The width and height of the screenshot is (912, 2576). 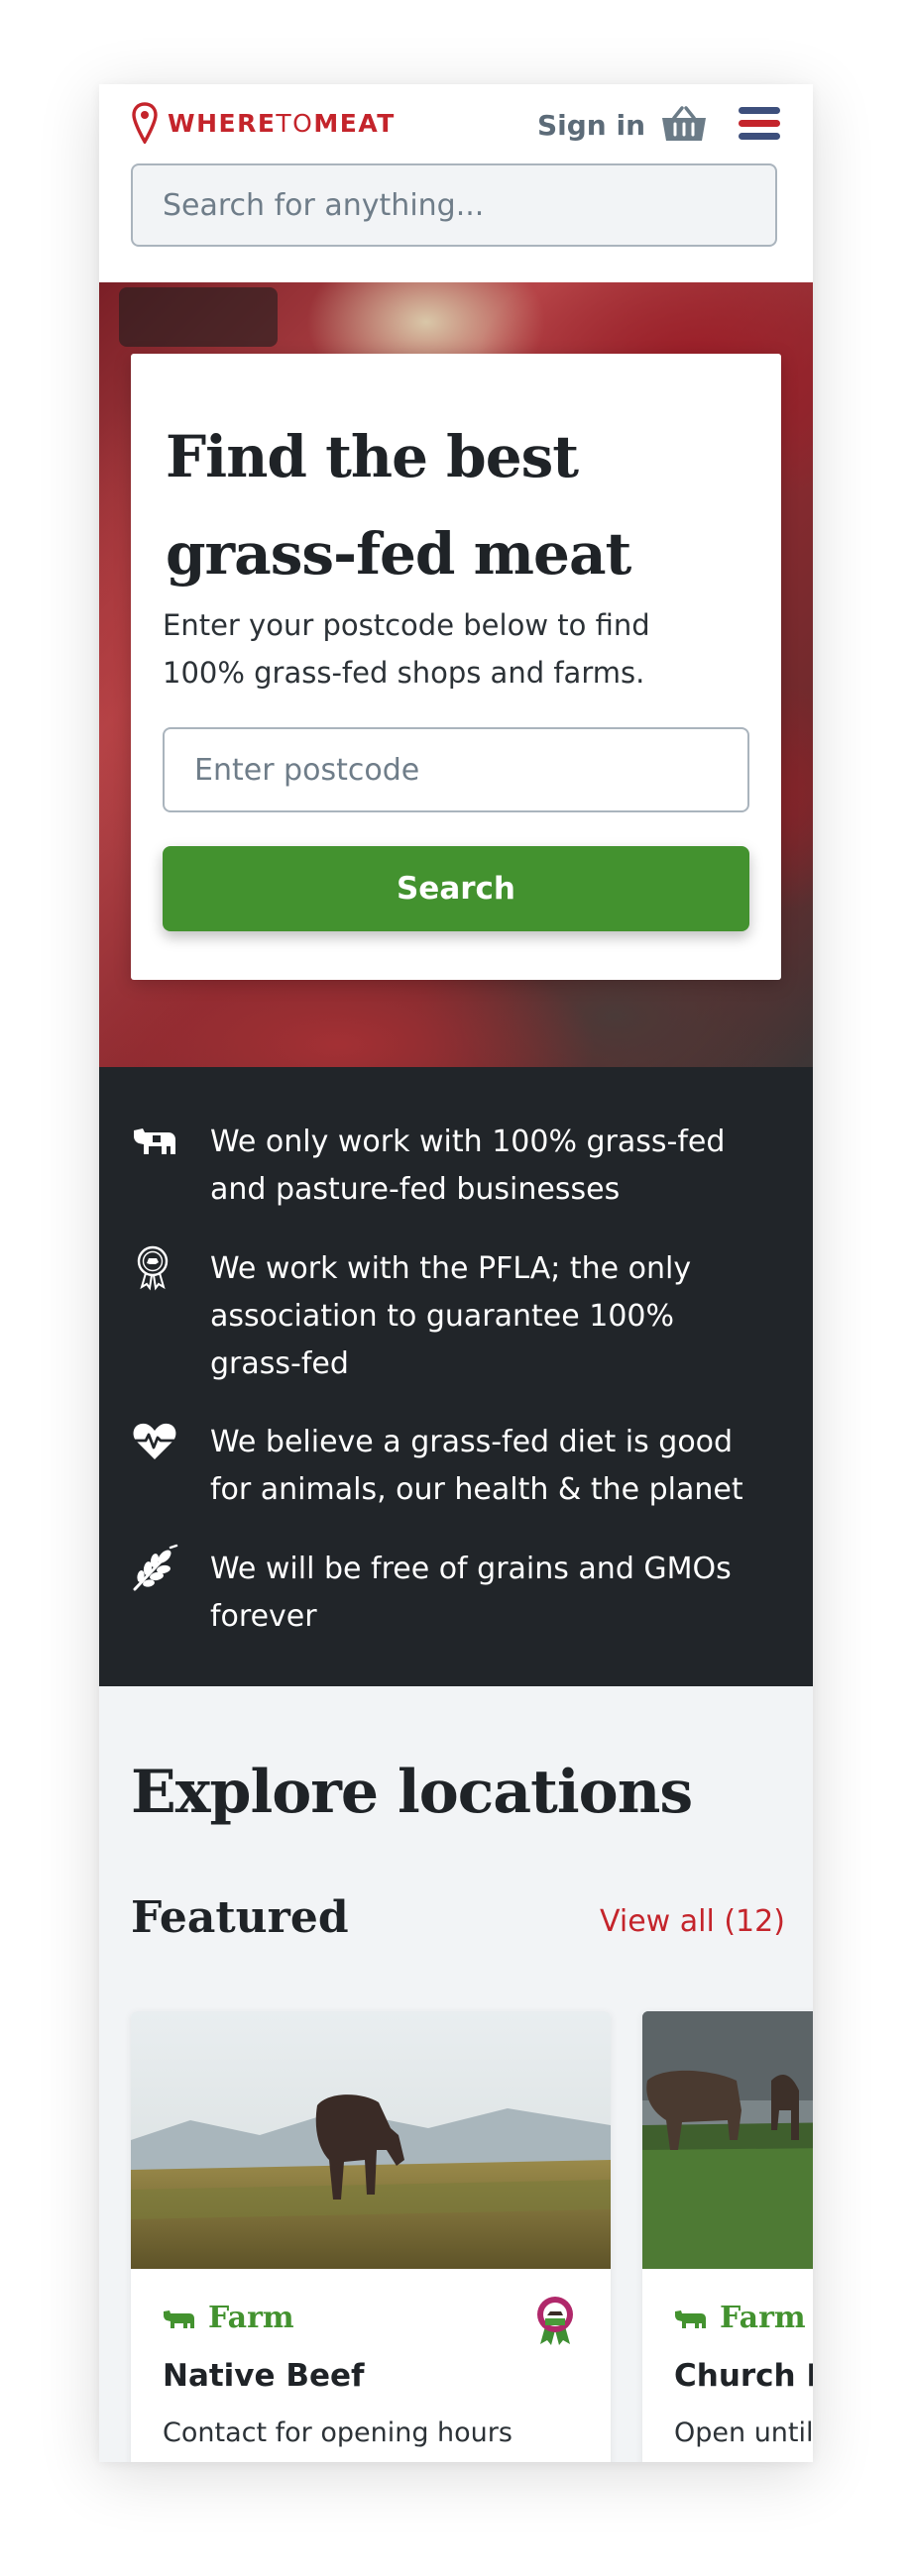 What do you see at coordinates (264, 2376) in the screenshot?
I see `location-name: Native Beef` at bounding box center [264, 2376].